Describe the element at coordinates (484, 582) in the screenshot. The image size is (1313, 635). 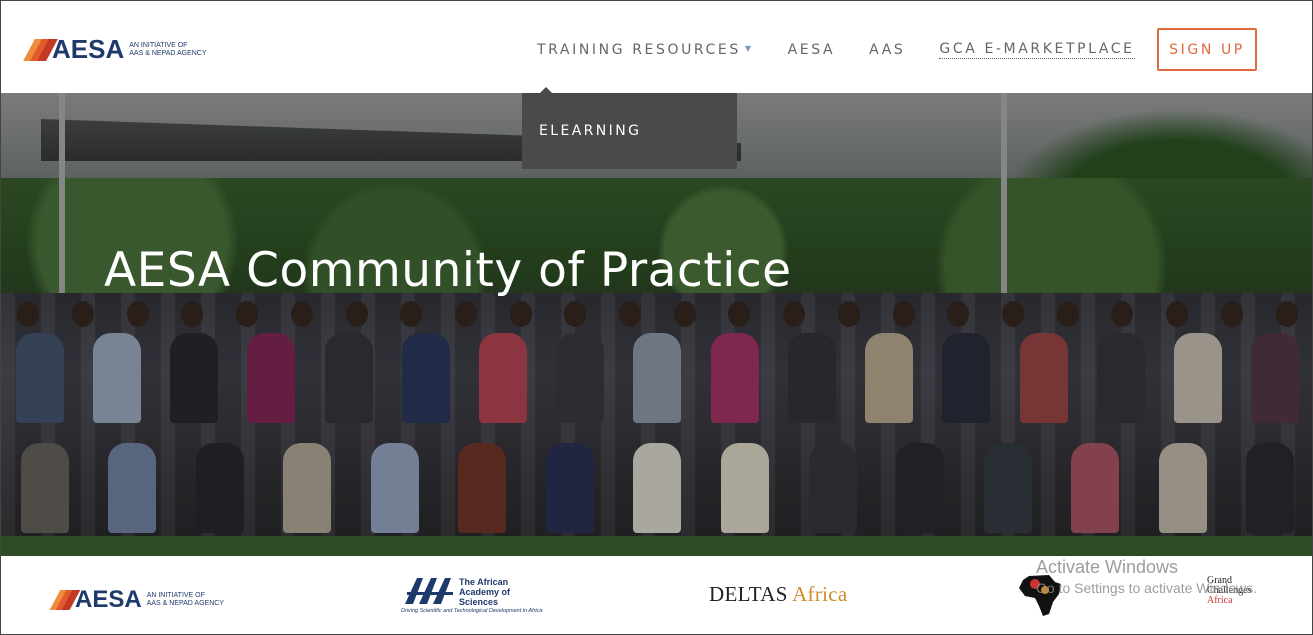
I see `aas-name-line1: The African` at that location.